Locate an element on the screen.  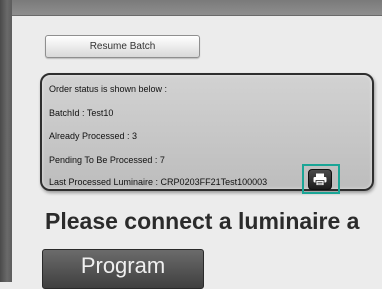
order-status-heading: Order status is shown below : is located at coordinates (108, 89).